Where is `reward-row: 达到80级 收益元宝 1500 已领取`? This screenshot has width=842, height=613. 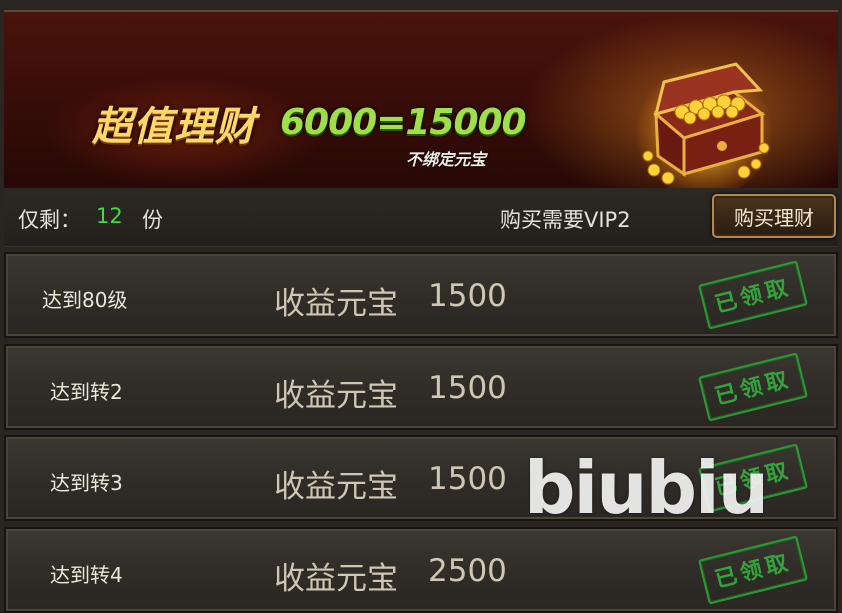 reward-row: 达到80级 收益元宝 1500 已领取 is located at coordinates (421, 295).